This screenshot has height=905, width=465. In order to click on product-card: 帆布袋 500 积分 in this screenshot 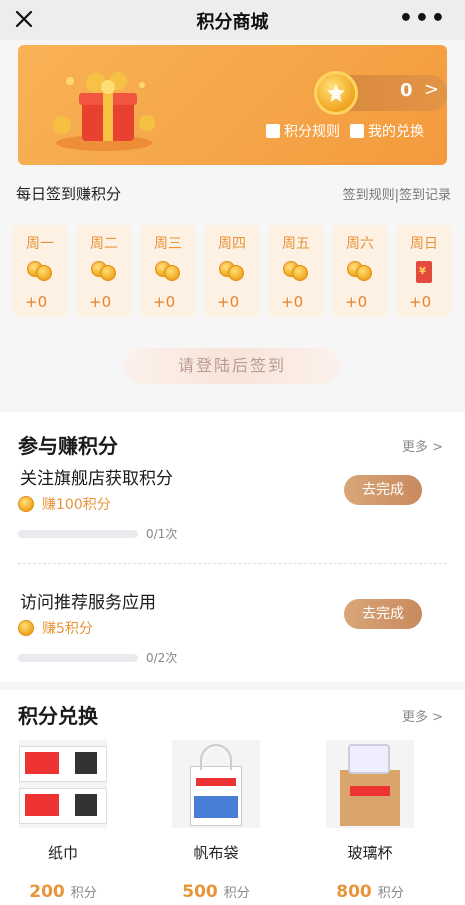, I will do `click(216, 821)`.